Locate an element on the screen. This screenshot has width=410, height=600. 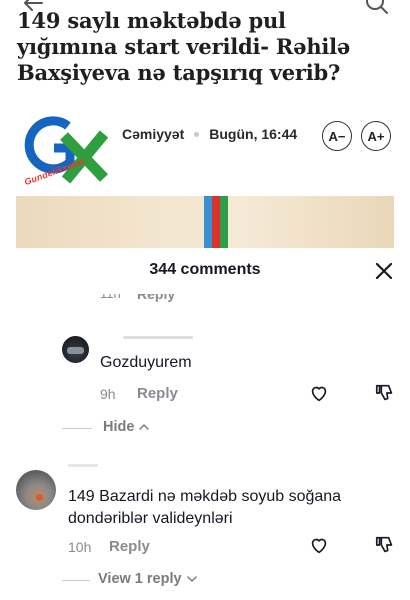
view-replies-button: View 1 reply is located at coordinates (148, 579).